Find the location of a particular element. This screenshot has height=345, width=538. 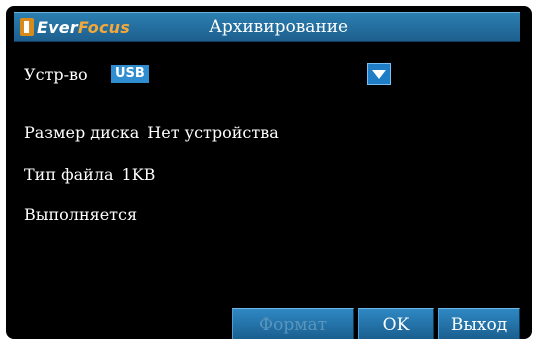

exit-button: Выход is located at coordinates (479, 323).